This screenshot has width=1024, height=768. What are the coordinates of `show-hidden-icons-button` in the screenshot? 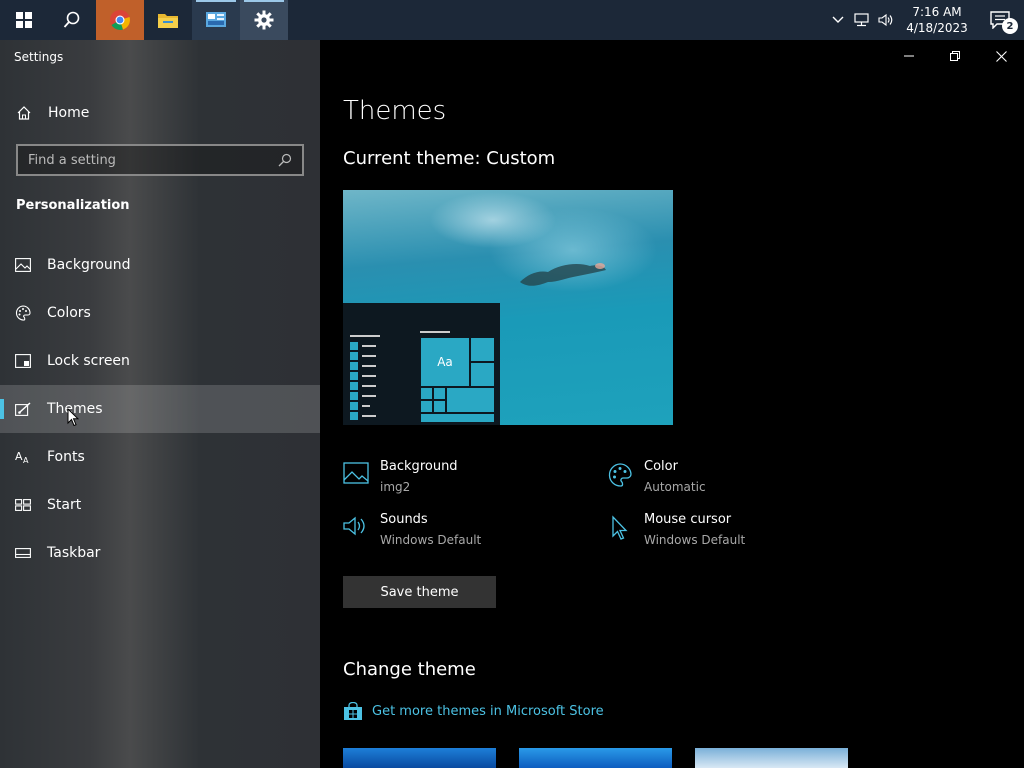 It's located at (838, 20).